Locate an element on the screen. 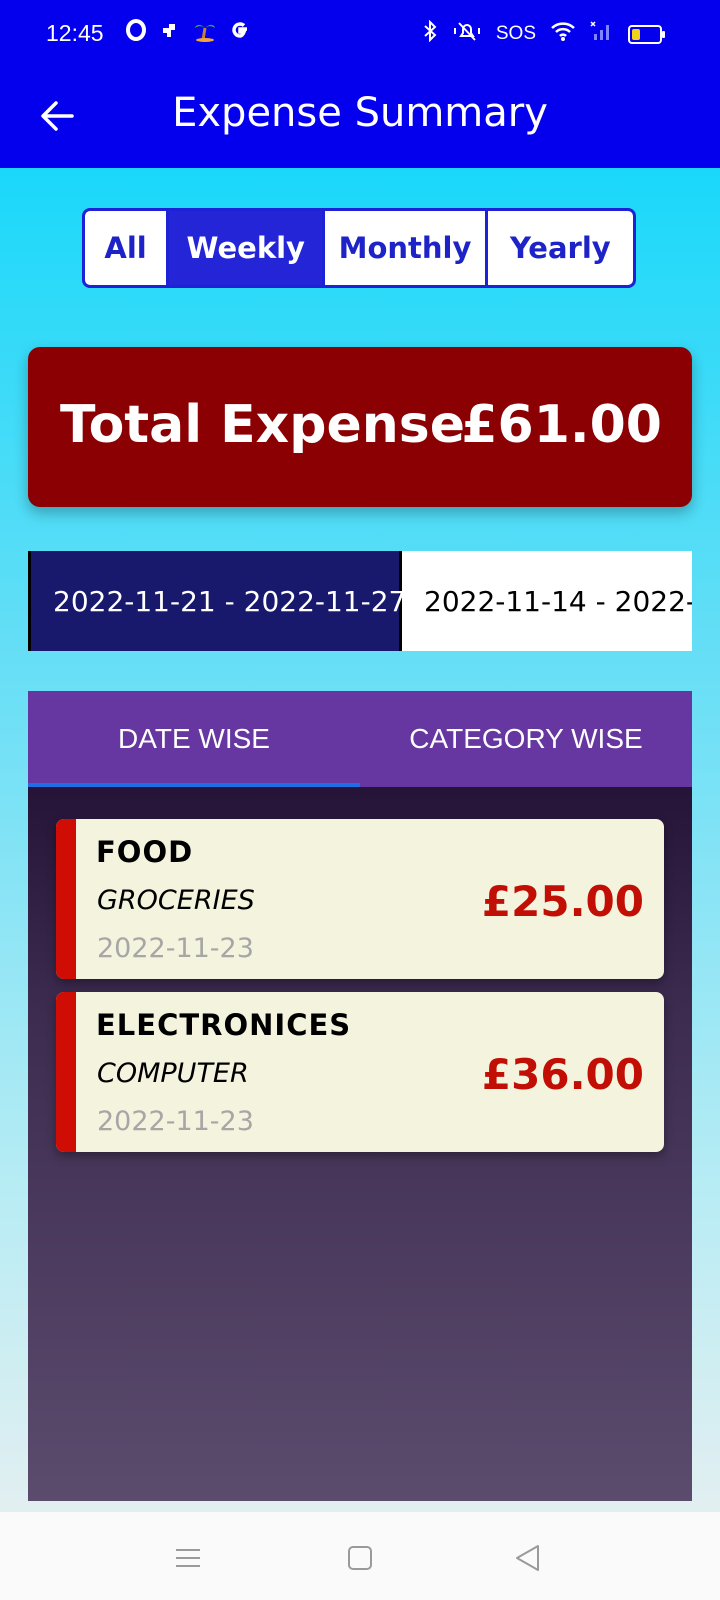 The width and height of the screenshot is (720, 1600). sos-label: SOS is located at coordinates (515, 33).